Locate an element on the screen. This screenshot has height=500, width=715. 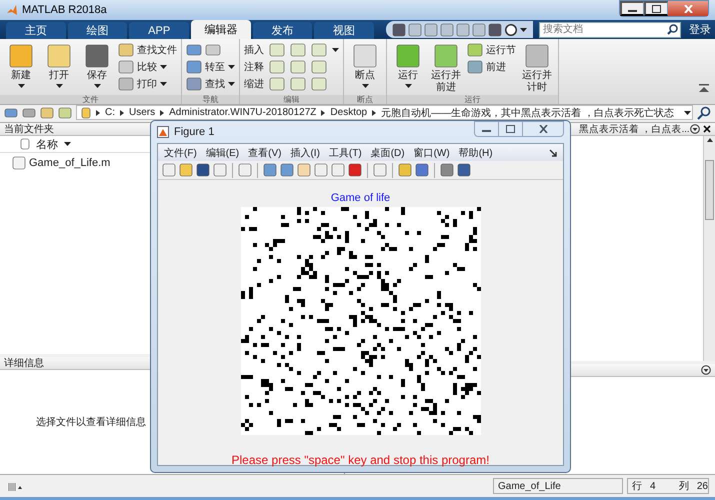
column-number: 26 is located at coordinates (702, 486).